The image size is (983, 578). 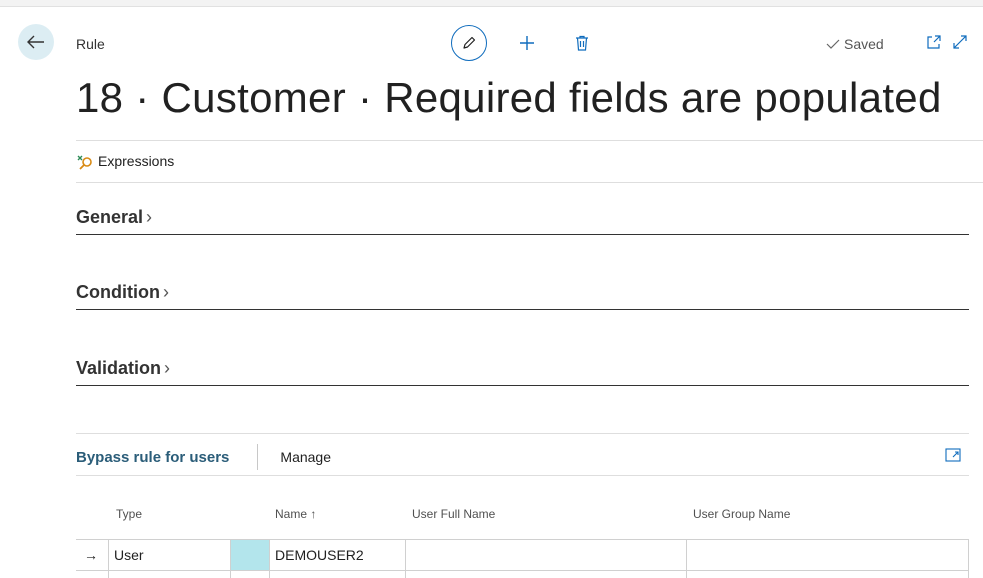 I want to click on top-border, so click(x=491, y=3).